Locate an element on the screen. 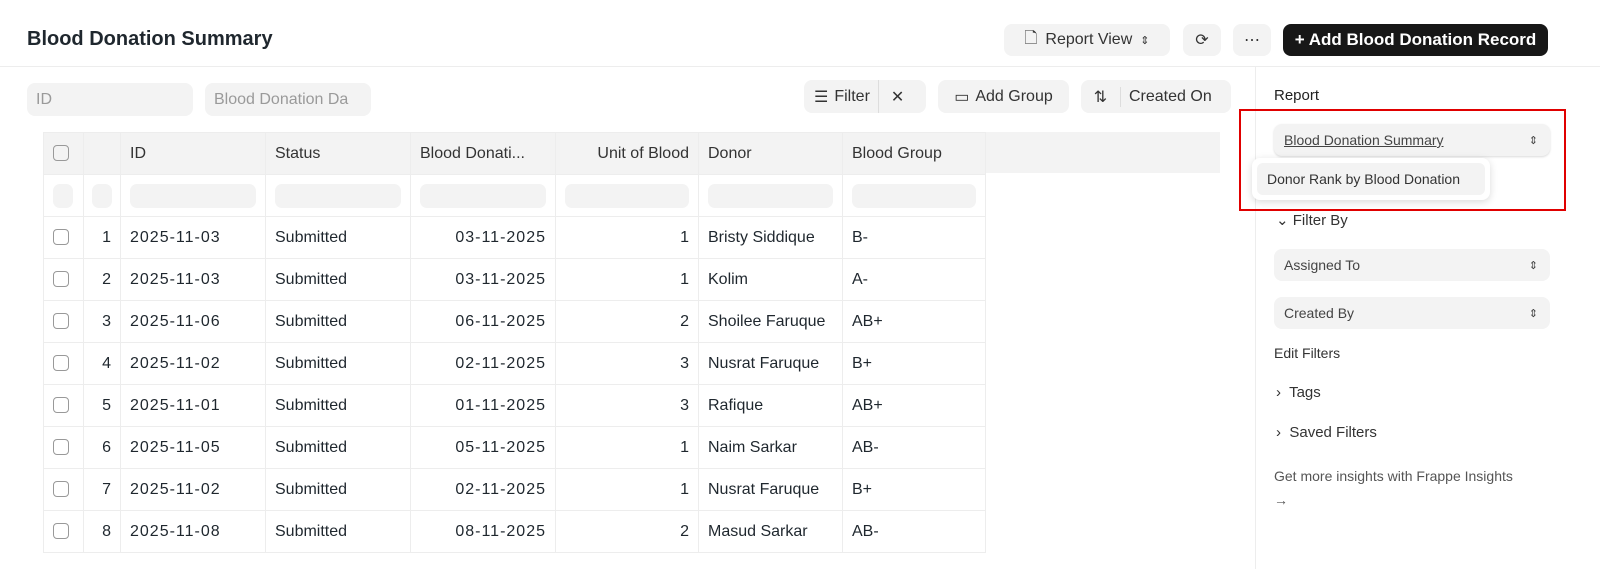 This screenshot has height=569, width=1600. date-filter-input: Blood Donation Da is located at coordinates (288, 99).